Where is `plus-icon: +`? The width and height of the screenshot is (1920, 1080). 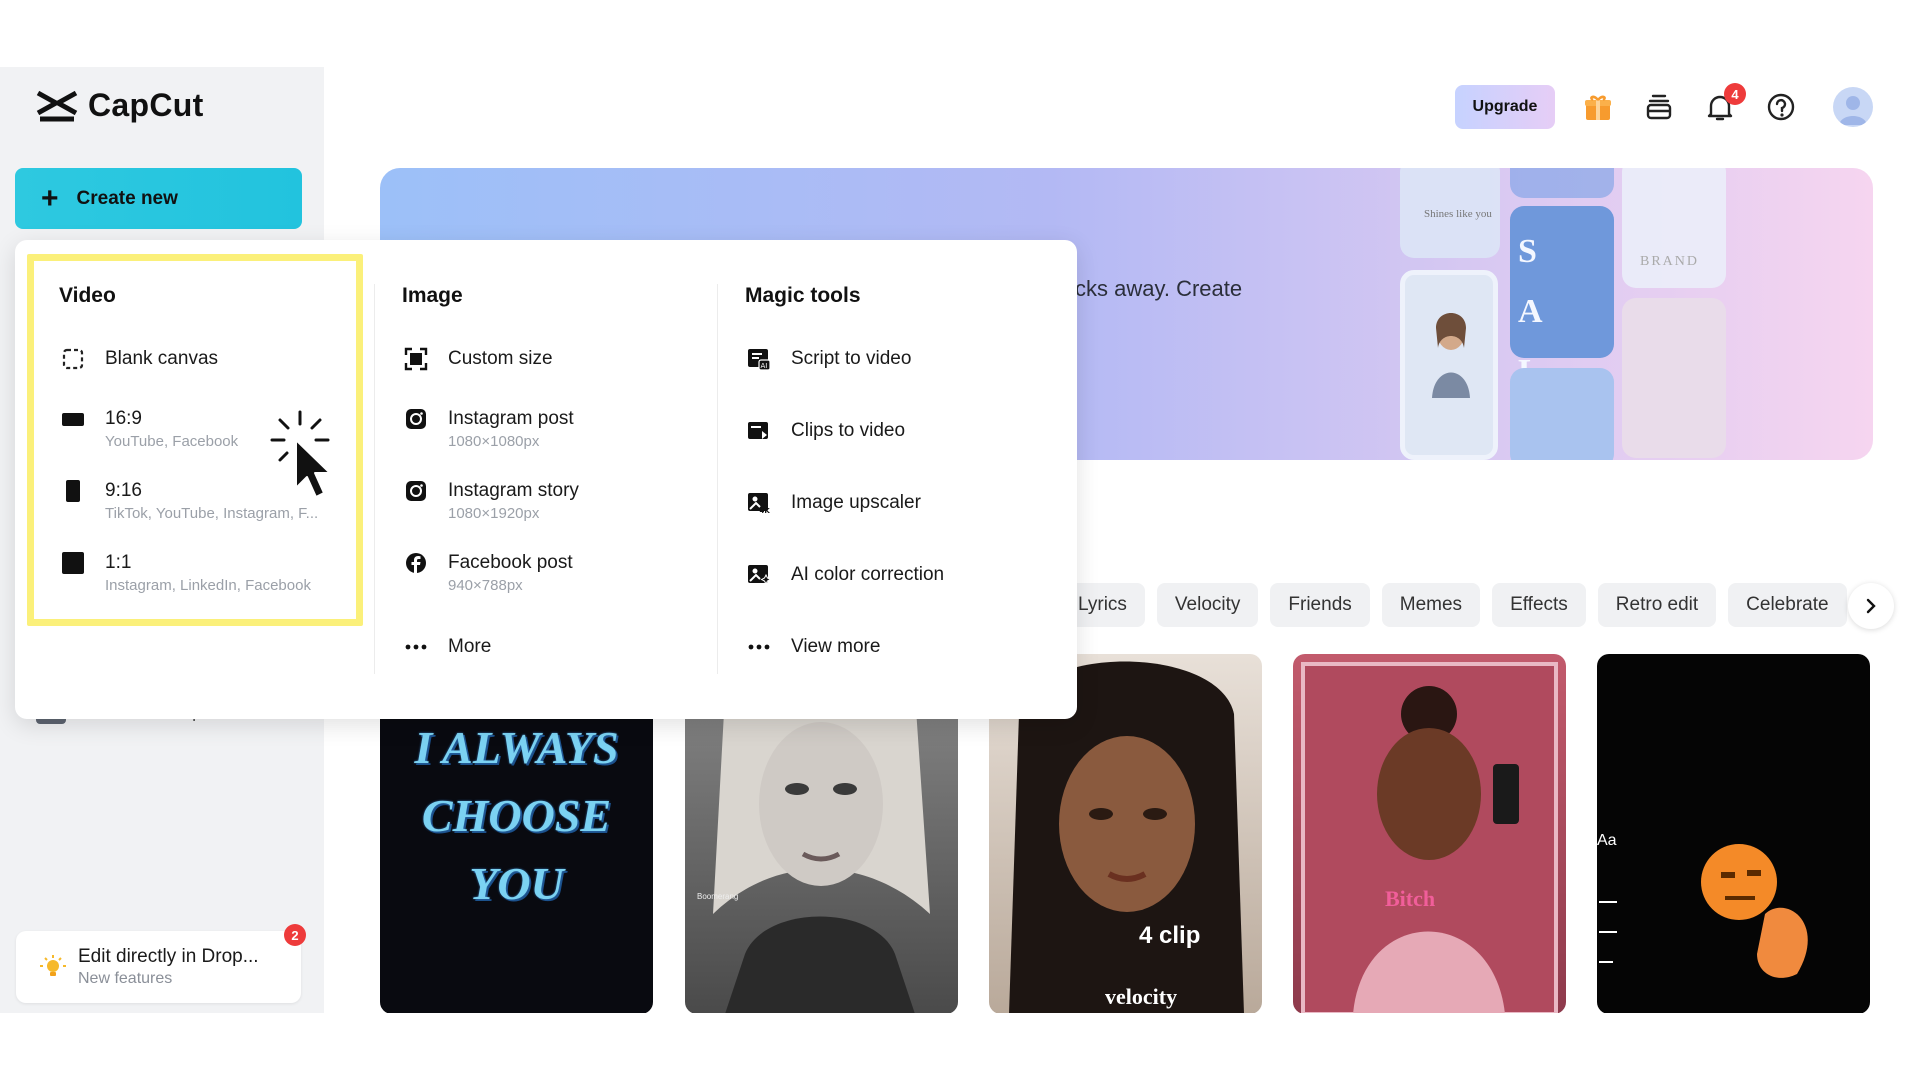 plus-icon: + is located at coordinates (50, 198).